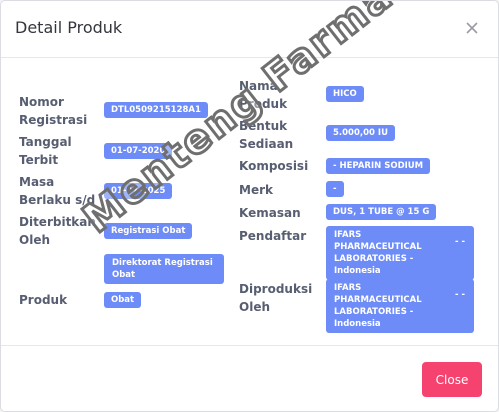 The image size is (499, 412). What do you see at coordinates (249, 29) in the screenshot?
I see `modal-header: Detail Produk` at bounding box center [249, 29].